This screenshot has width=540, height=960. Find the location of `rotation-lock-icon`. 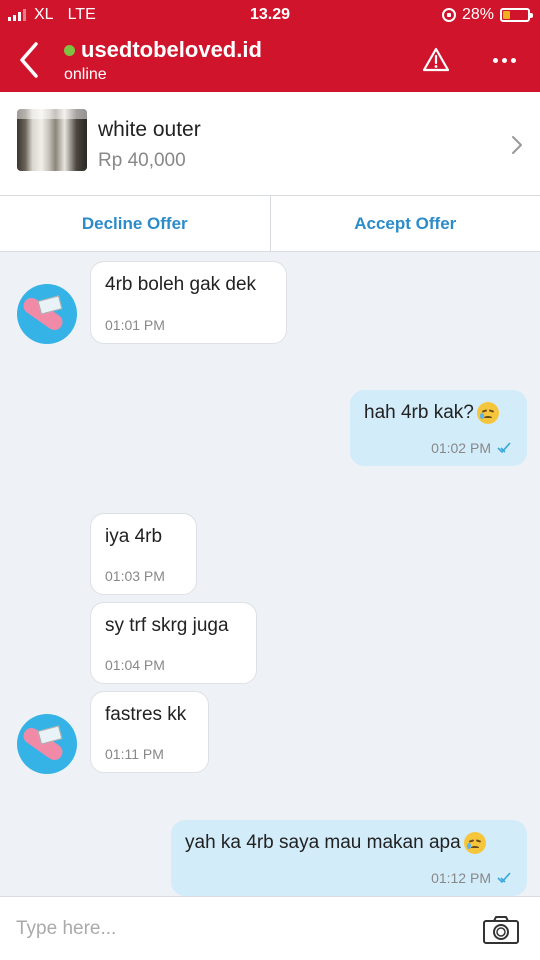

rotation-lock-icon is located at coordinates (448, 15).